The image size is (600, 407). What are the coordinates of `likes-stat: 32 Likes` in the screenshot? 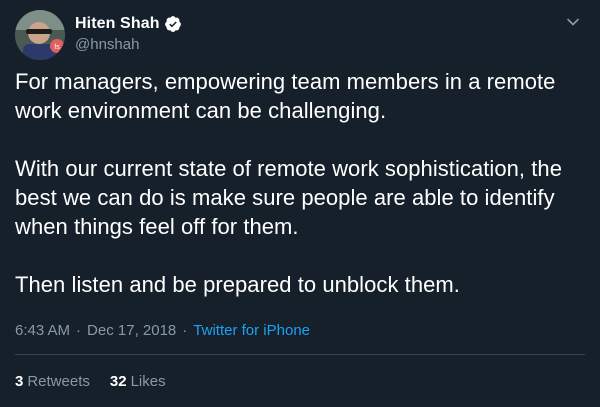 It's located at (138, 381).